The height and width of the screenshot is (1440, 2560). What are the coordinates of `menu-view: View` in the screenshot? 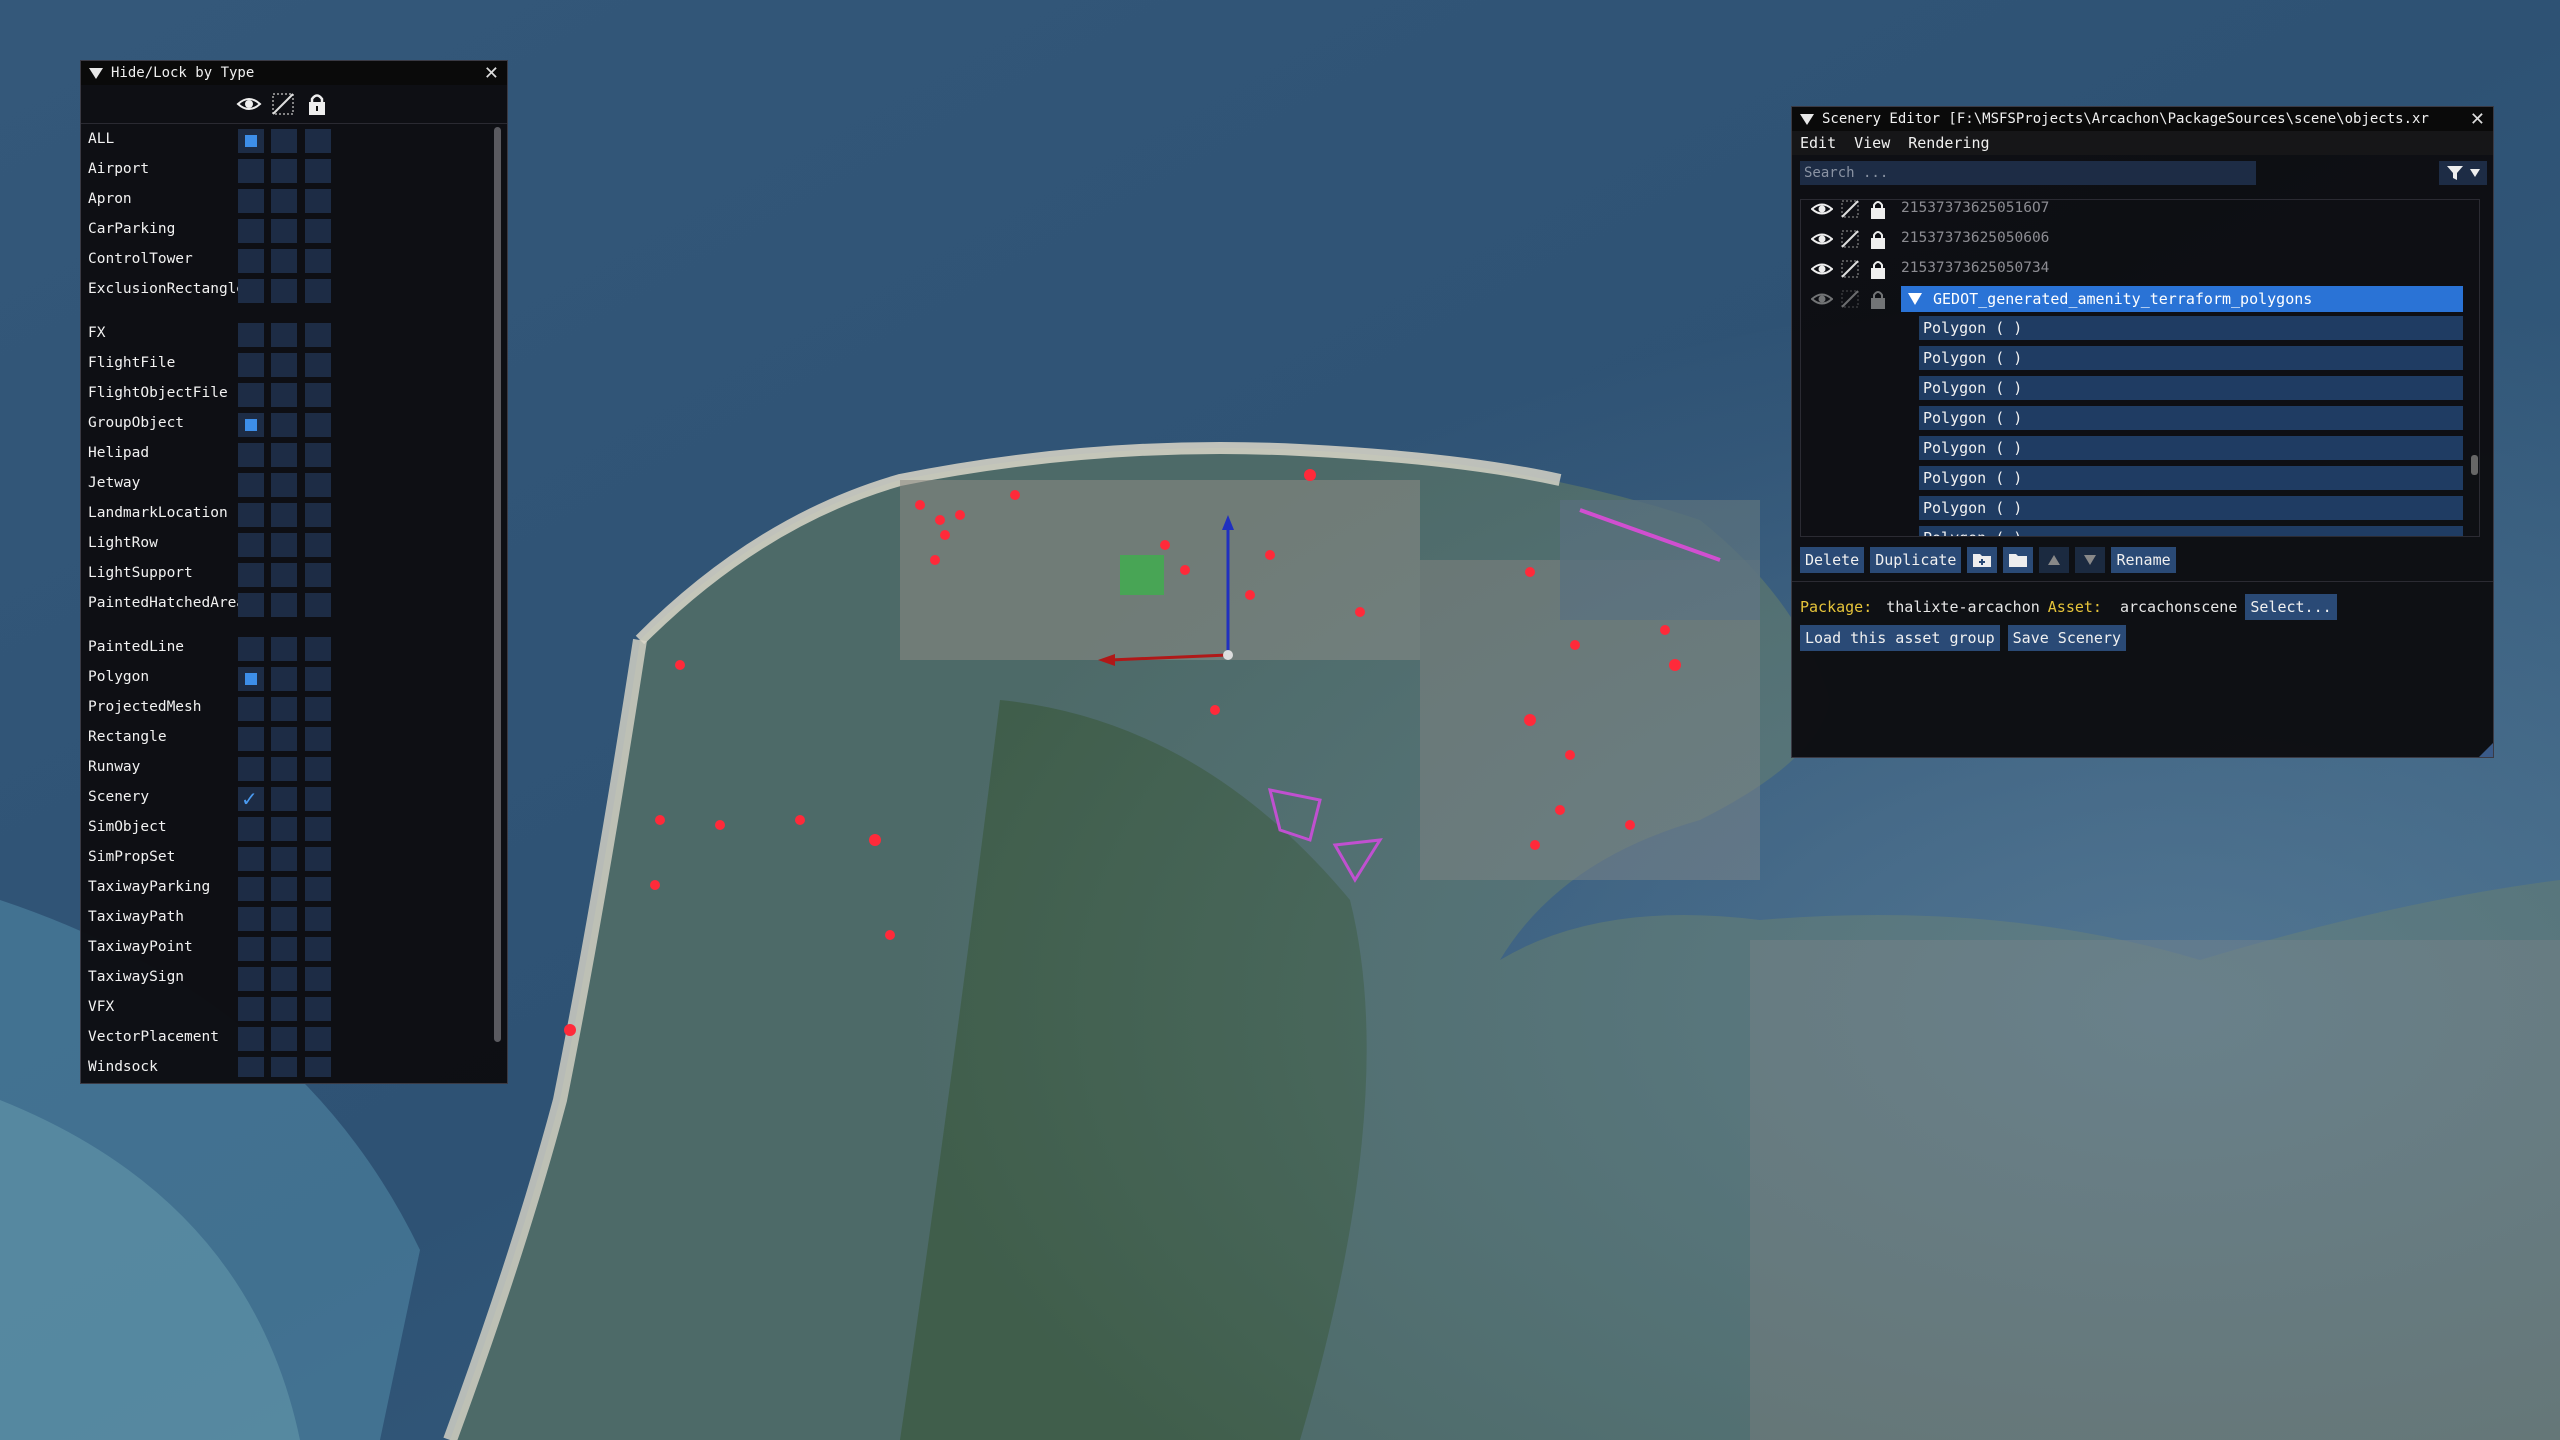 It's located at (1872, 143).